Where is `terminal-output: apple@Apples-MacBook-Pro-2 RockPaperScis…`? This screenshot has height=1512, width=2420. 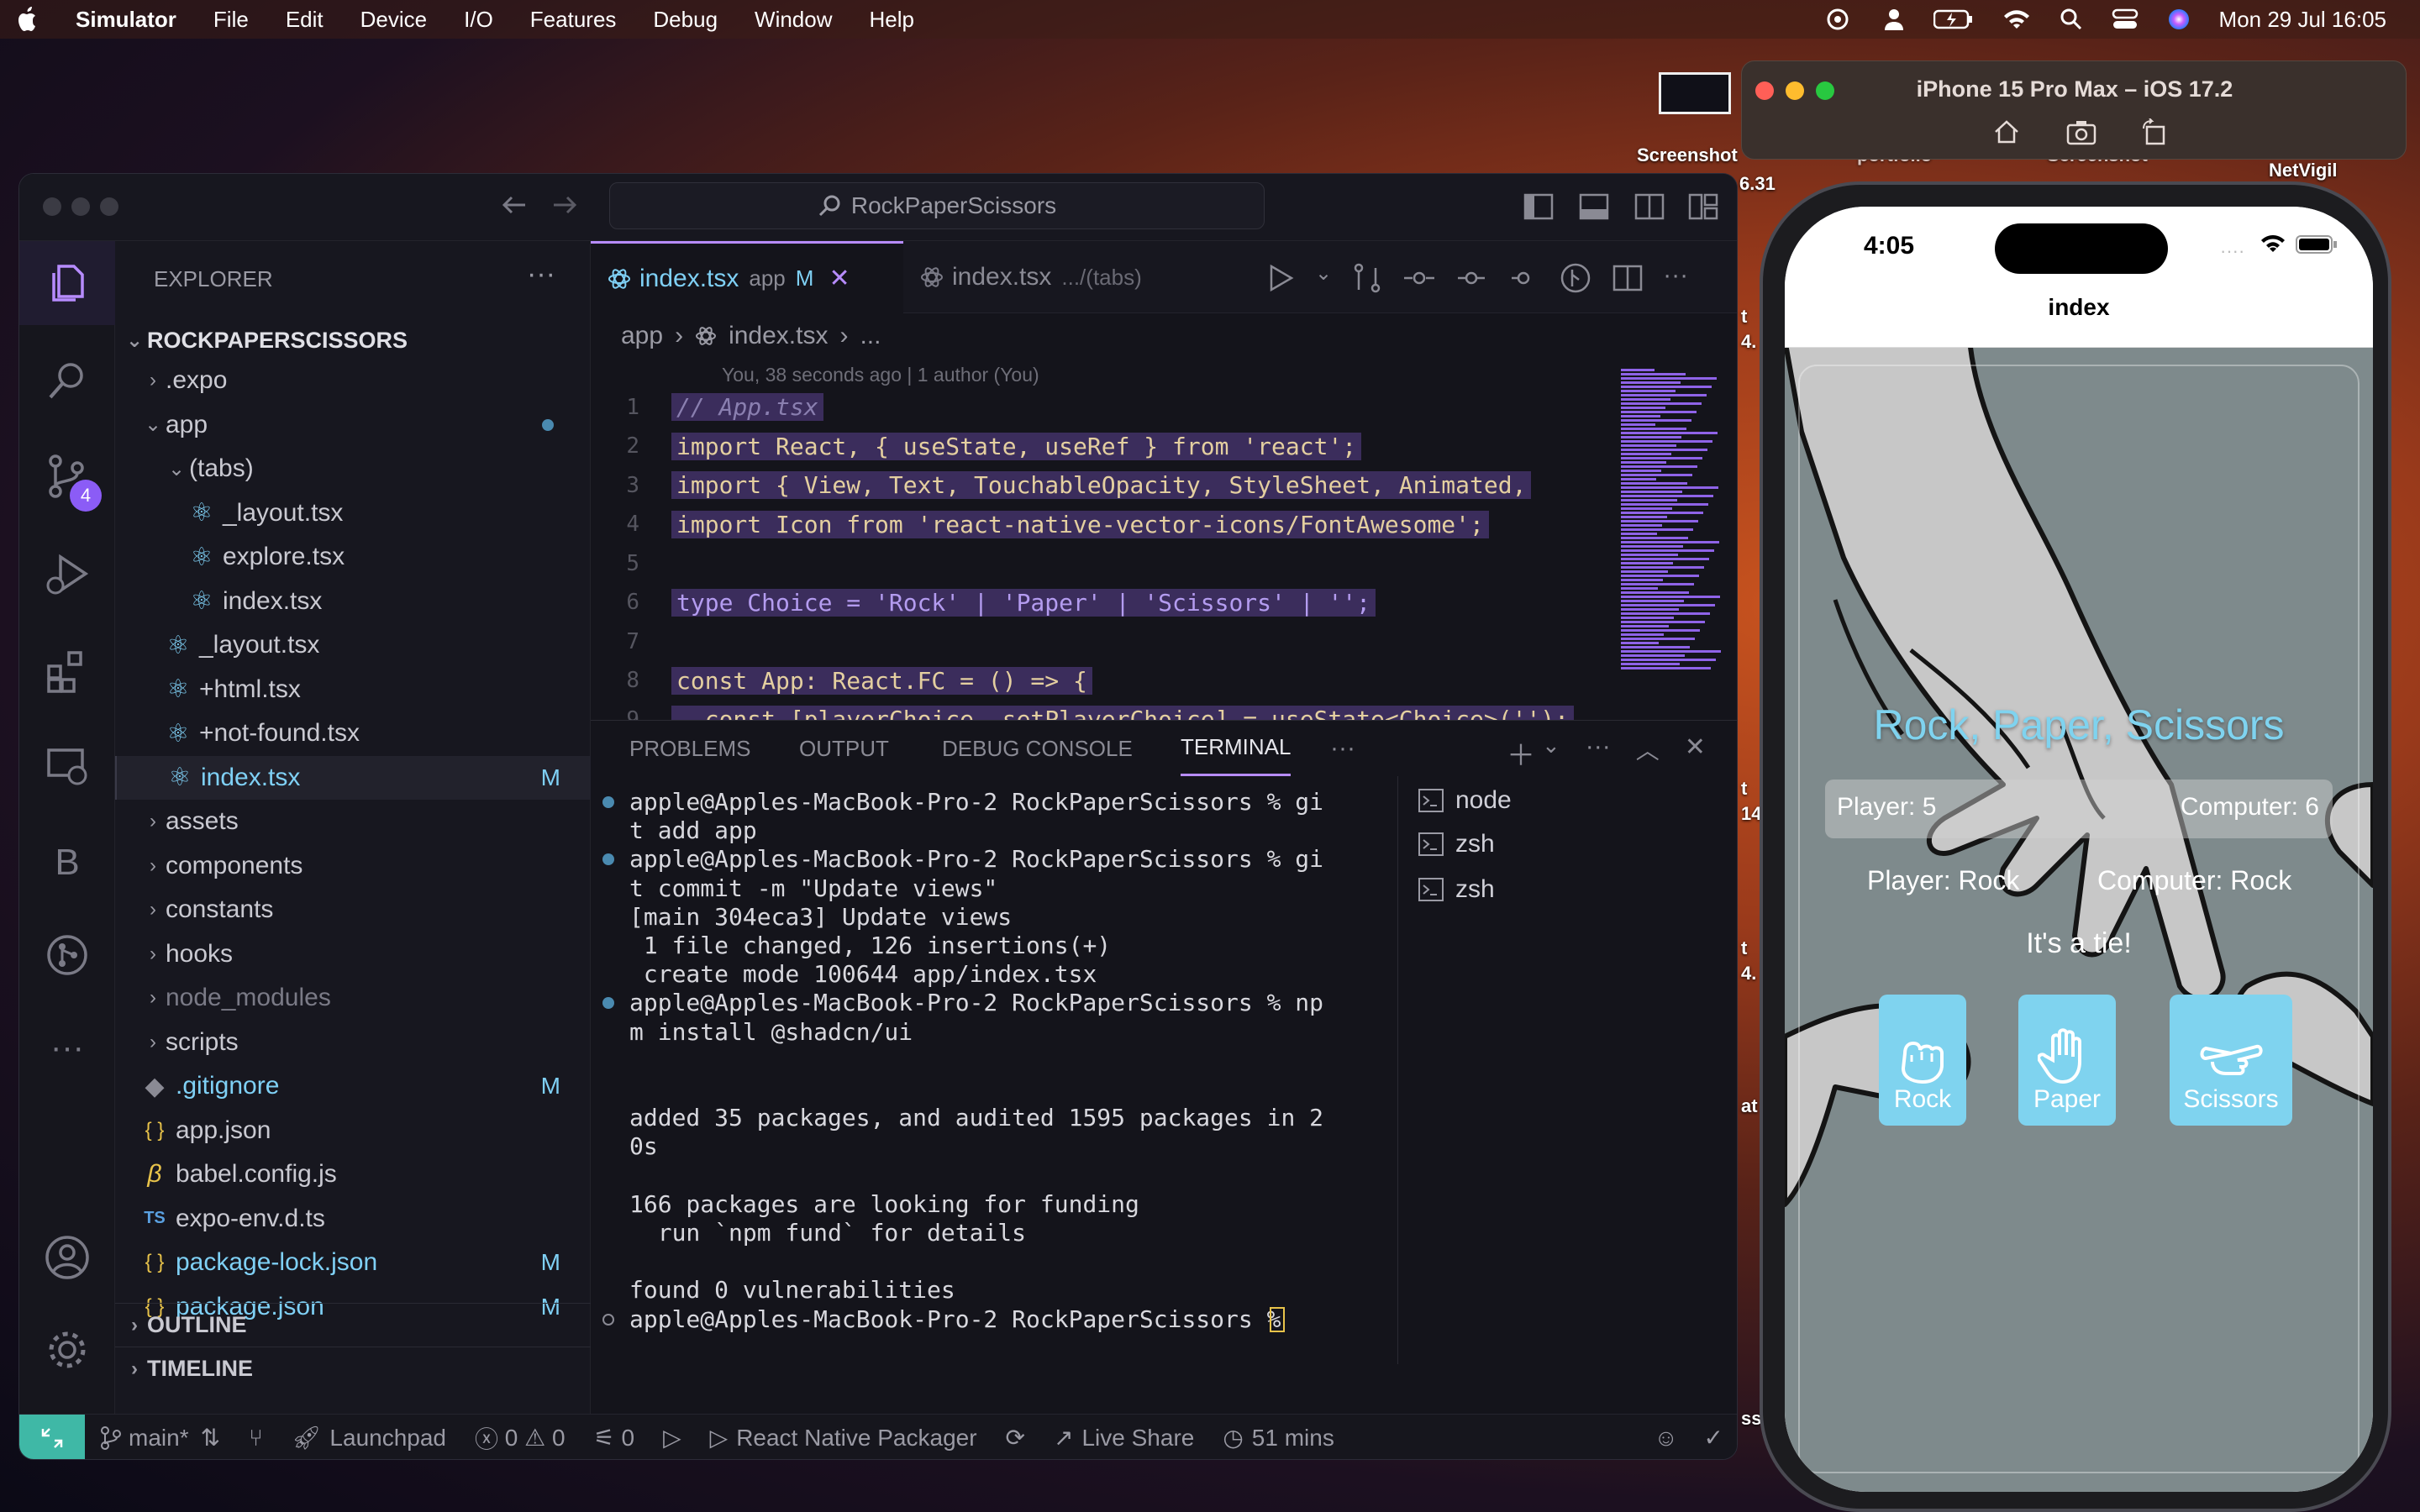 terminal-output: apple@Apples-MacBook-Pro-2 RockPaperScis… is located at coordinates (986, 1082).